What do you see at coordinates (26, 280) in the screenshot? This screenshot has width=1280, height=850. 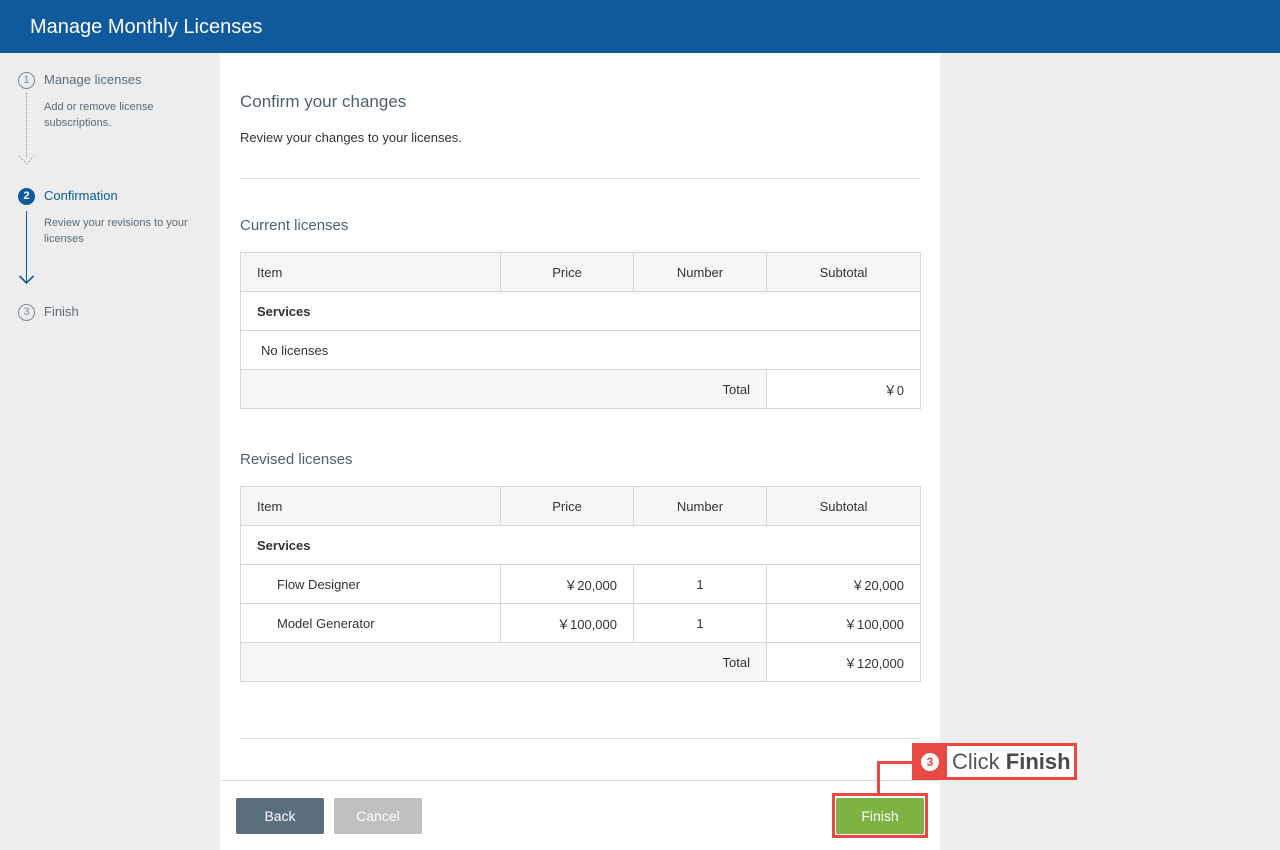 I see `arrow-down-icon` at bounding box center [26, 280].